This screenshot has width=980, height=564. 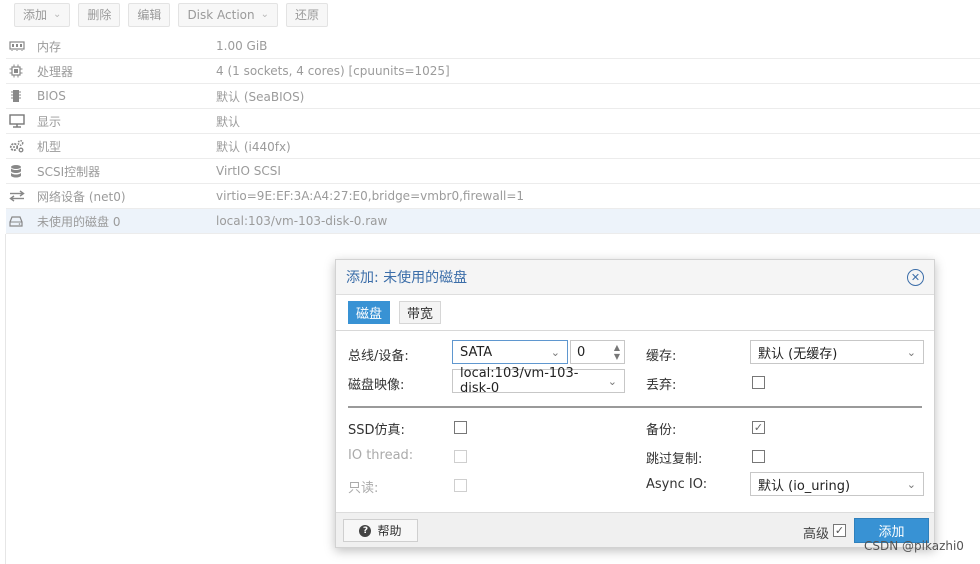 What do you see at coordinates (661, 356) in the screenshot?
I see `cache-label: 缓存:` at bounding box center [661, 356].